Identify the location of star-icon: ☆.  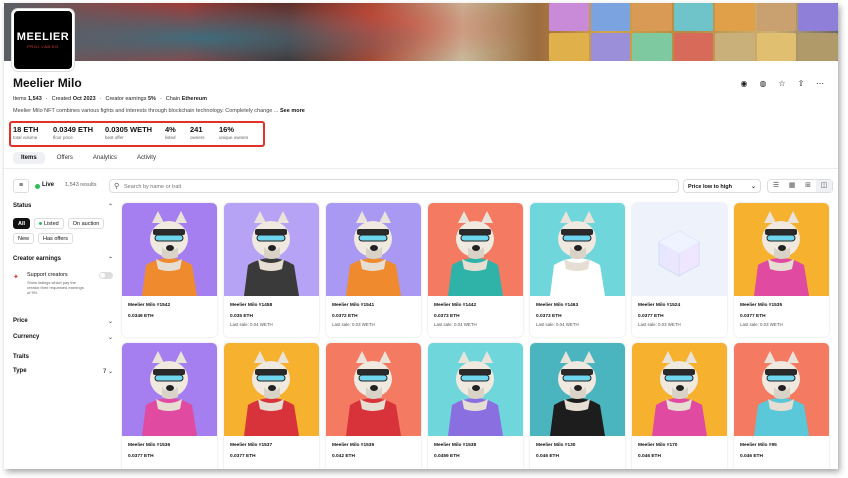
(782, 84).